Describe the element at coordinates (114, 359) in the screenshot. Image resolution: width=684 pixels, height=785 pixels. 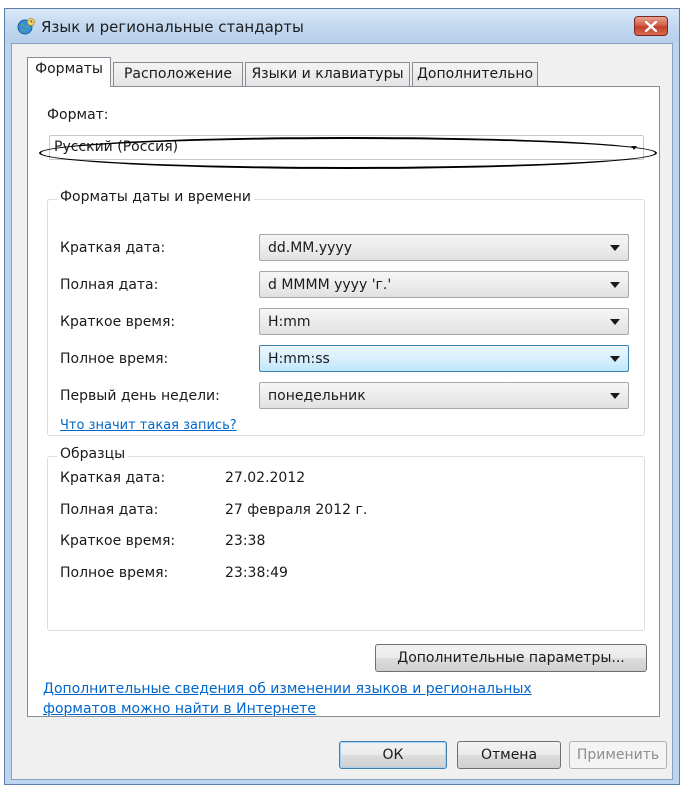
I see `long-time-label: Полное время:` at that location.